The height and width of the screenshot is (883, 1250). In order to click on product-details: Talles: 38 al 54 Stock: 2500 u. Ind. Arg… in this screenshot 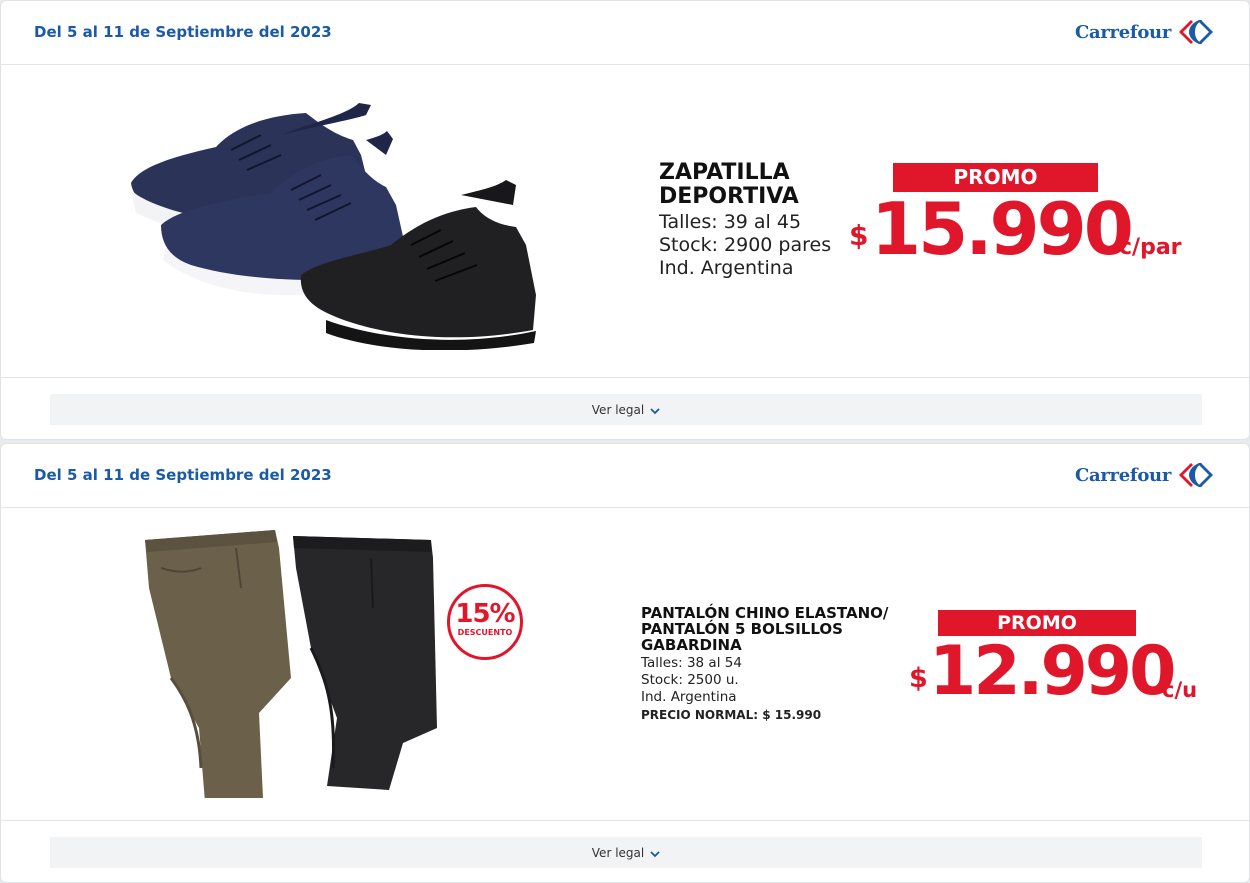, I will do `click(731, 689)`.